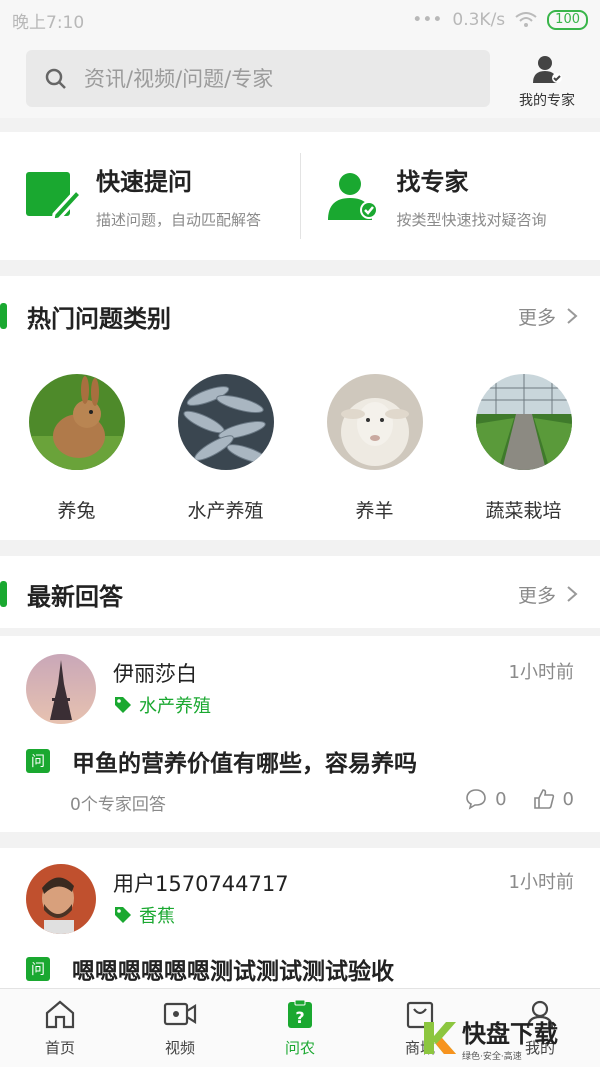 The width and height of the screenshot is (600, 1067). I want to click on sheep-image, so click(374, 422).